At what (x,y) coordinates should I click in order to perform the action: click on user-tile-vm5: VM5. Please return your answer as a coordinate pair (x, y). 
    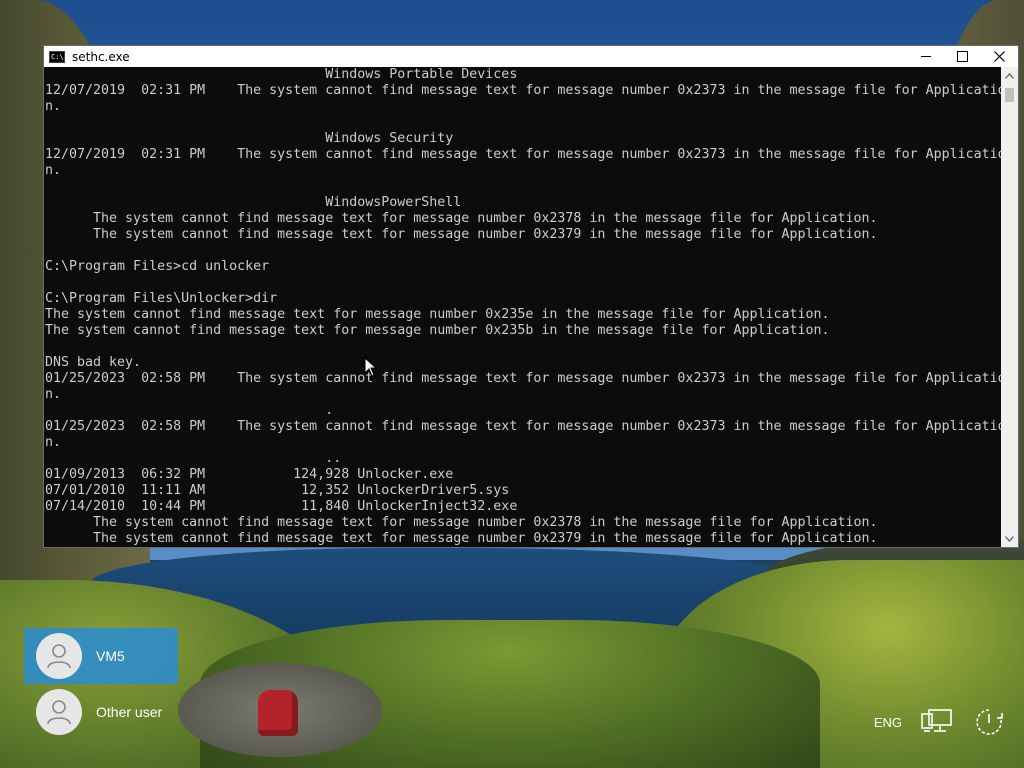
    Looking at the image, I should click on (101, 656).